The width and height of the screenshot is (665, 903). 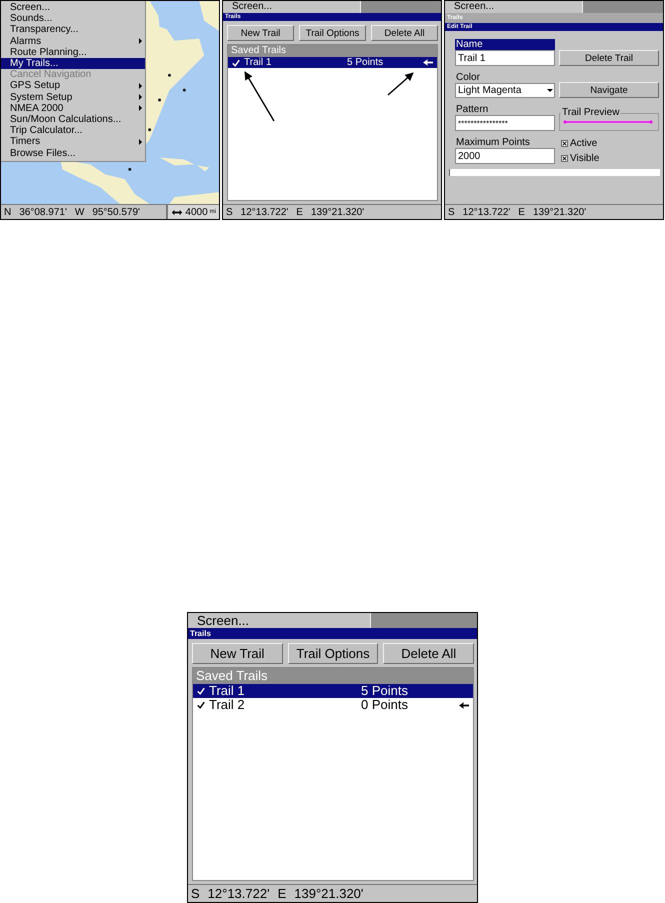 I want to click on coordinate-text: 36°08.971', so click(x=43, y=212).